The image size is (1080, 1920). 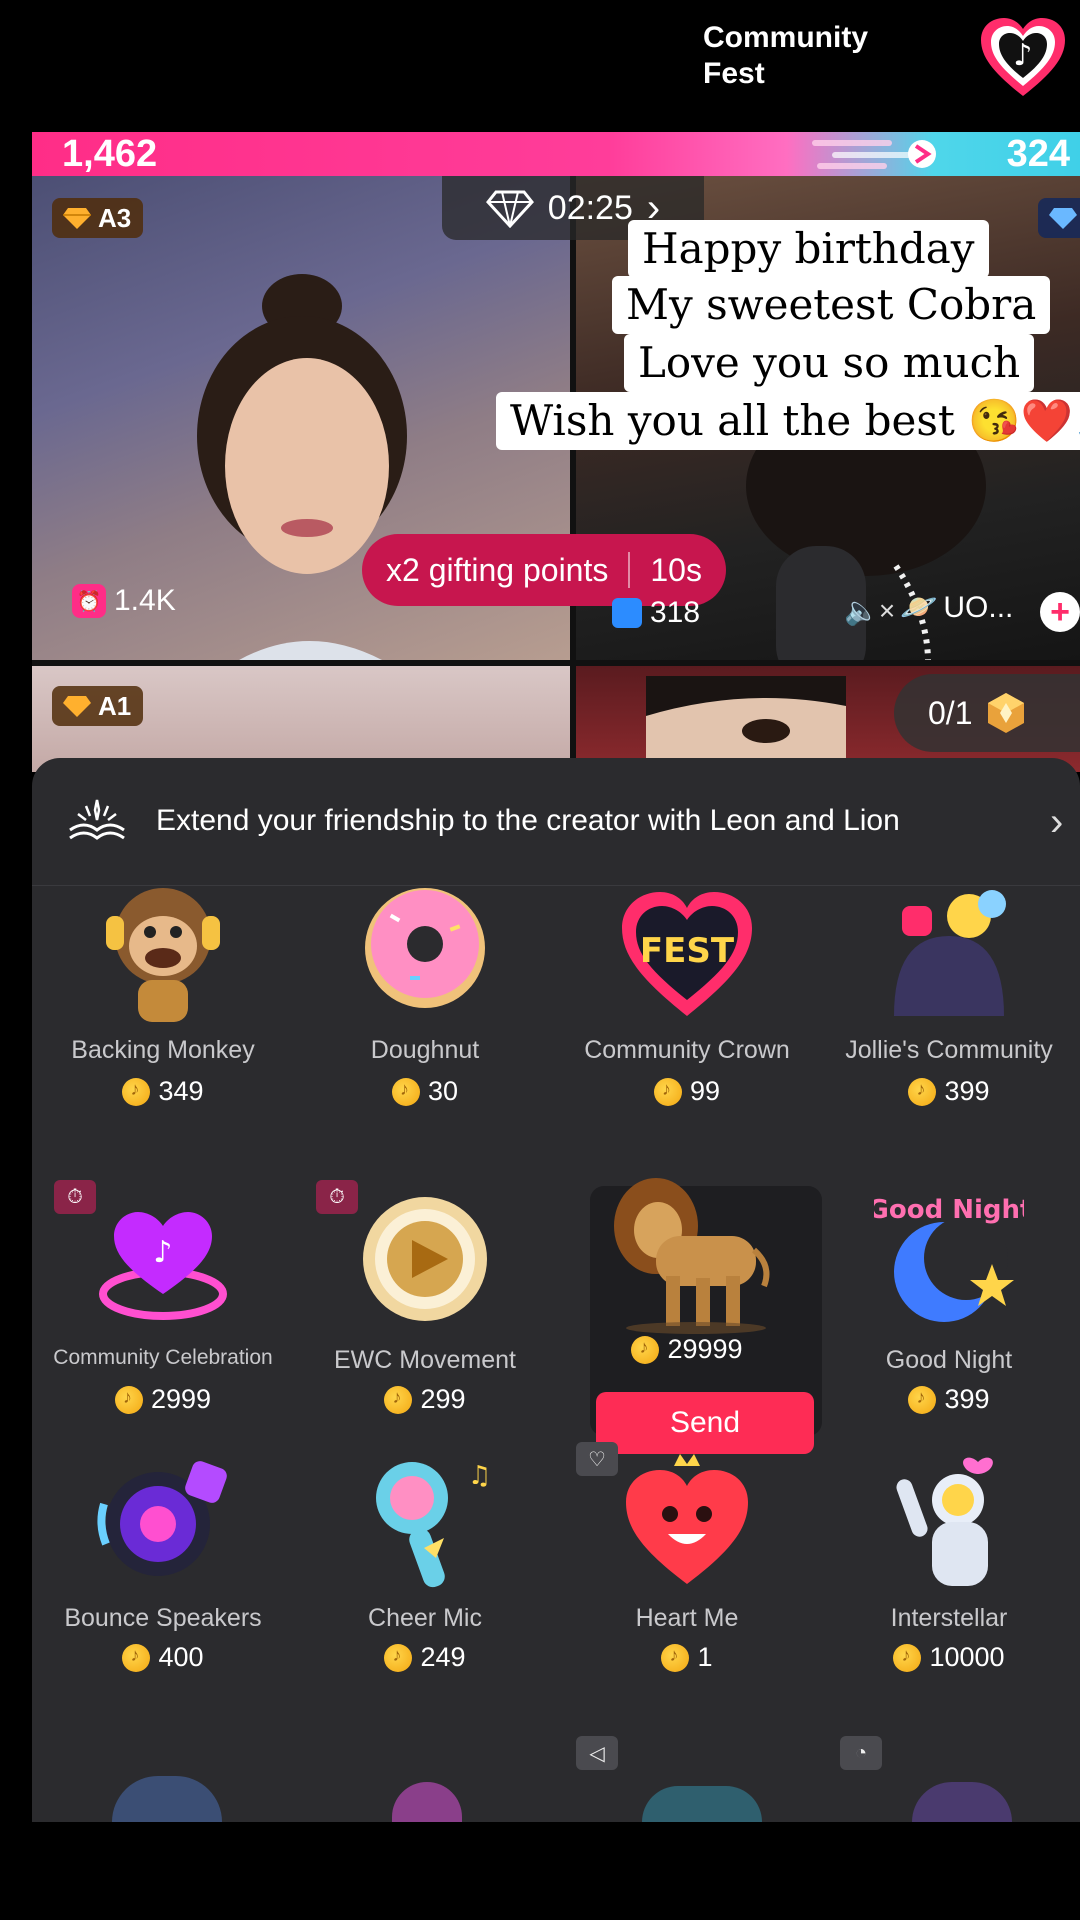 What do you see at coordinates (425, 1259) in the screenshot?
I see `gold-play-coin-icon` at bounding box center [425, 1259].